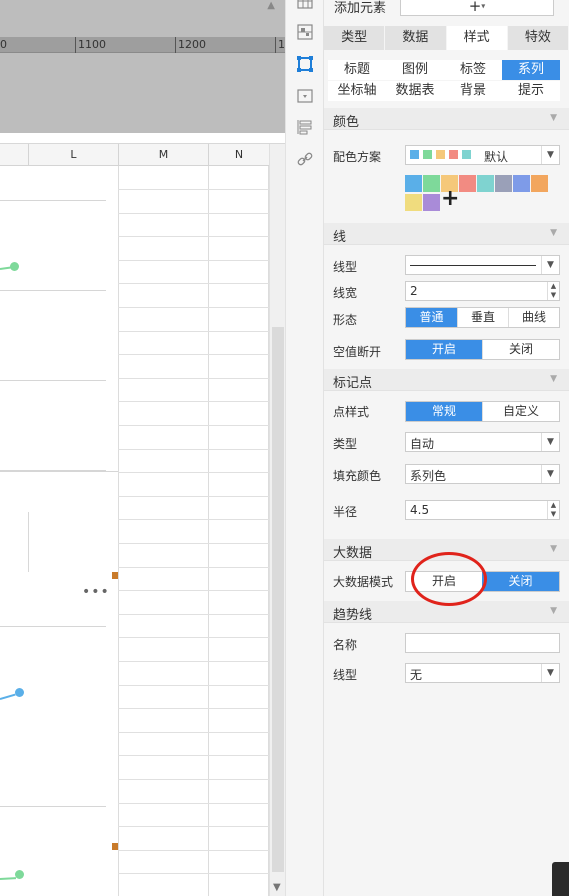 This screenshot has width=569, height=896. Describe the element at coordinates (449, 579) in the screenshot. I see `highlight-annotation-circle` at that location.